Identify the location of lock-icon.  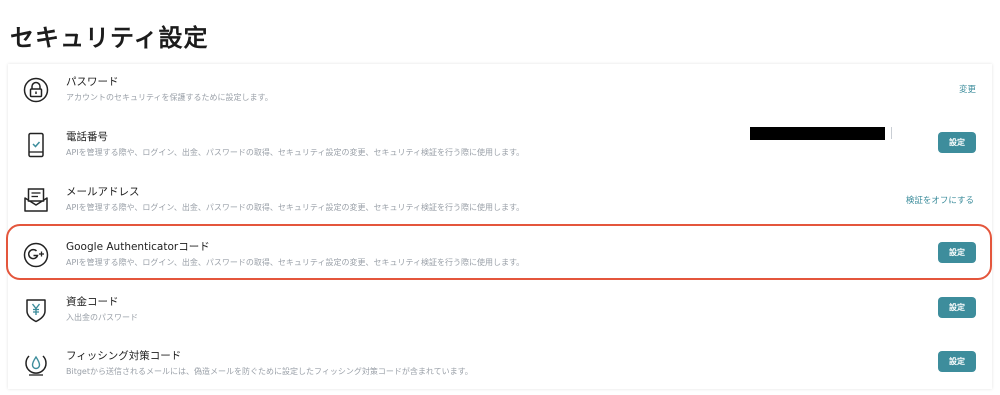
(36, 90).